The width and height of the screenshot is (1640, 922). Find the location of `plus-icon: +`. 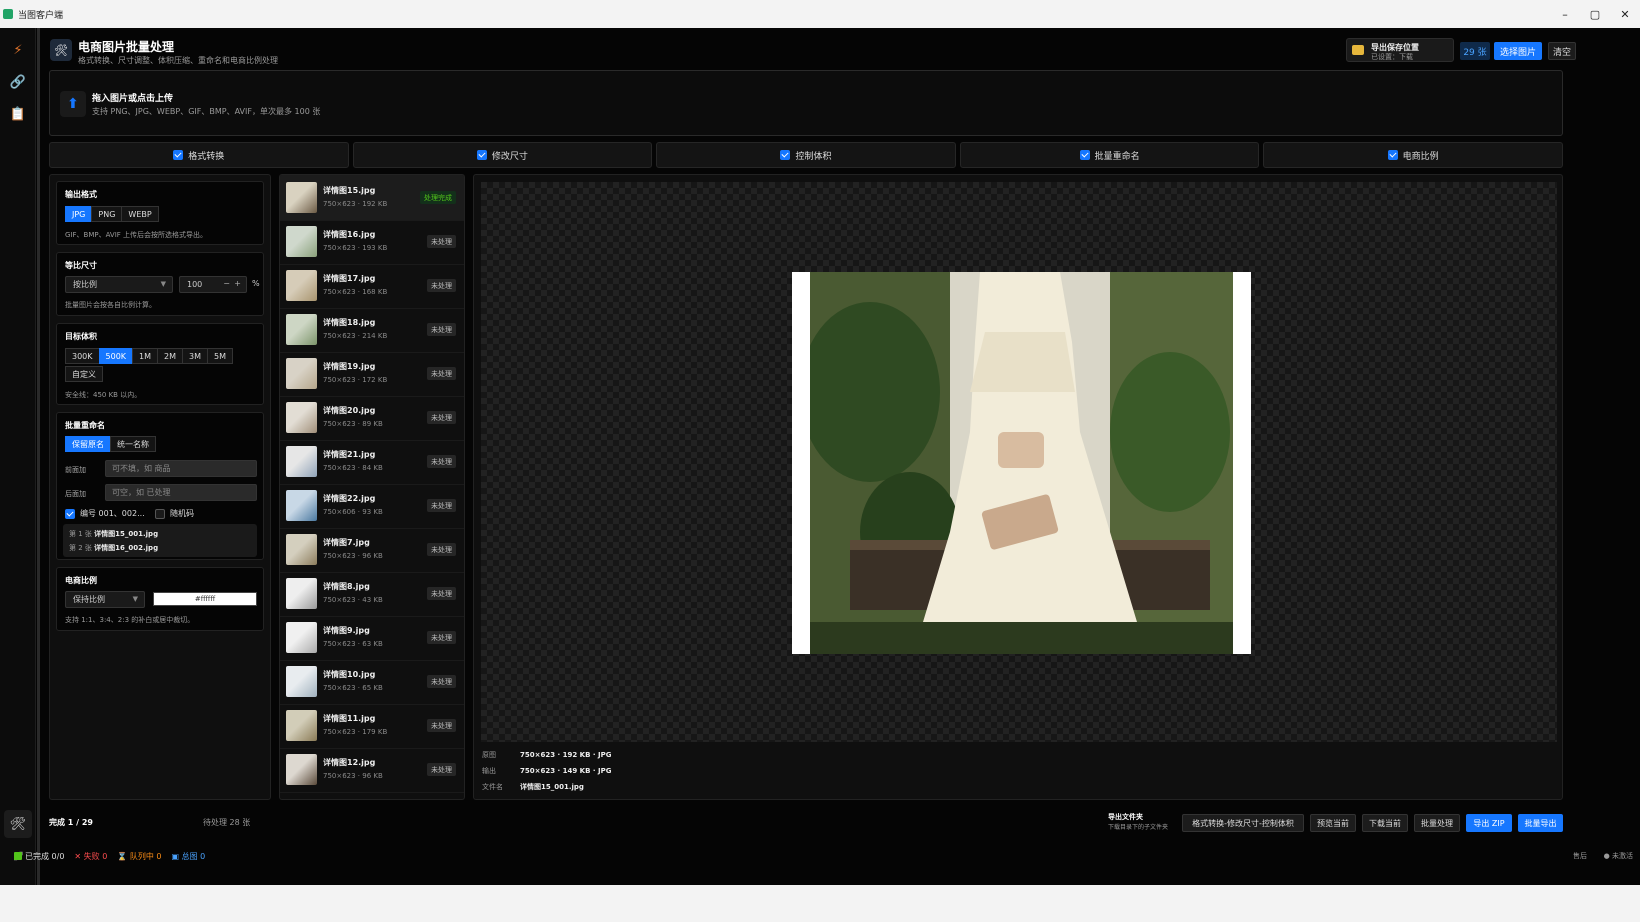

plus-icon: + is located at coordinates (237, 283).